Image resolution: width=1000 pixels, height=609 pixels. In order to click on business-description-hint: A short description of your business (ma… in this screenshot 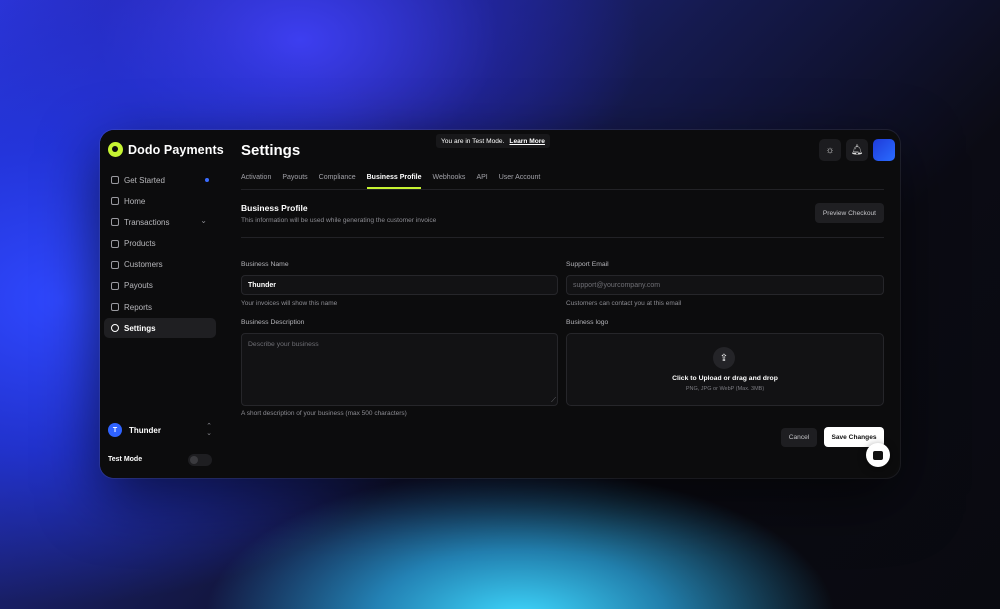, I will do `click(324, 413)`.